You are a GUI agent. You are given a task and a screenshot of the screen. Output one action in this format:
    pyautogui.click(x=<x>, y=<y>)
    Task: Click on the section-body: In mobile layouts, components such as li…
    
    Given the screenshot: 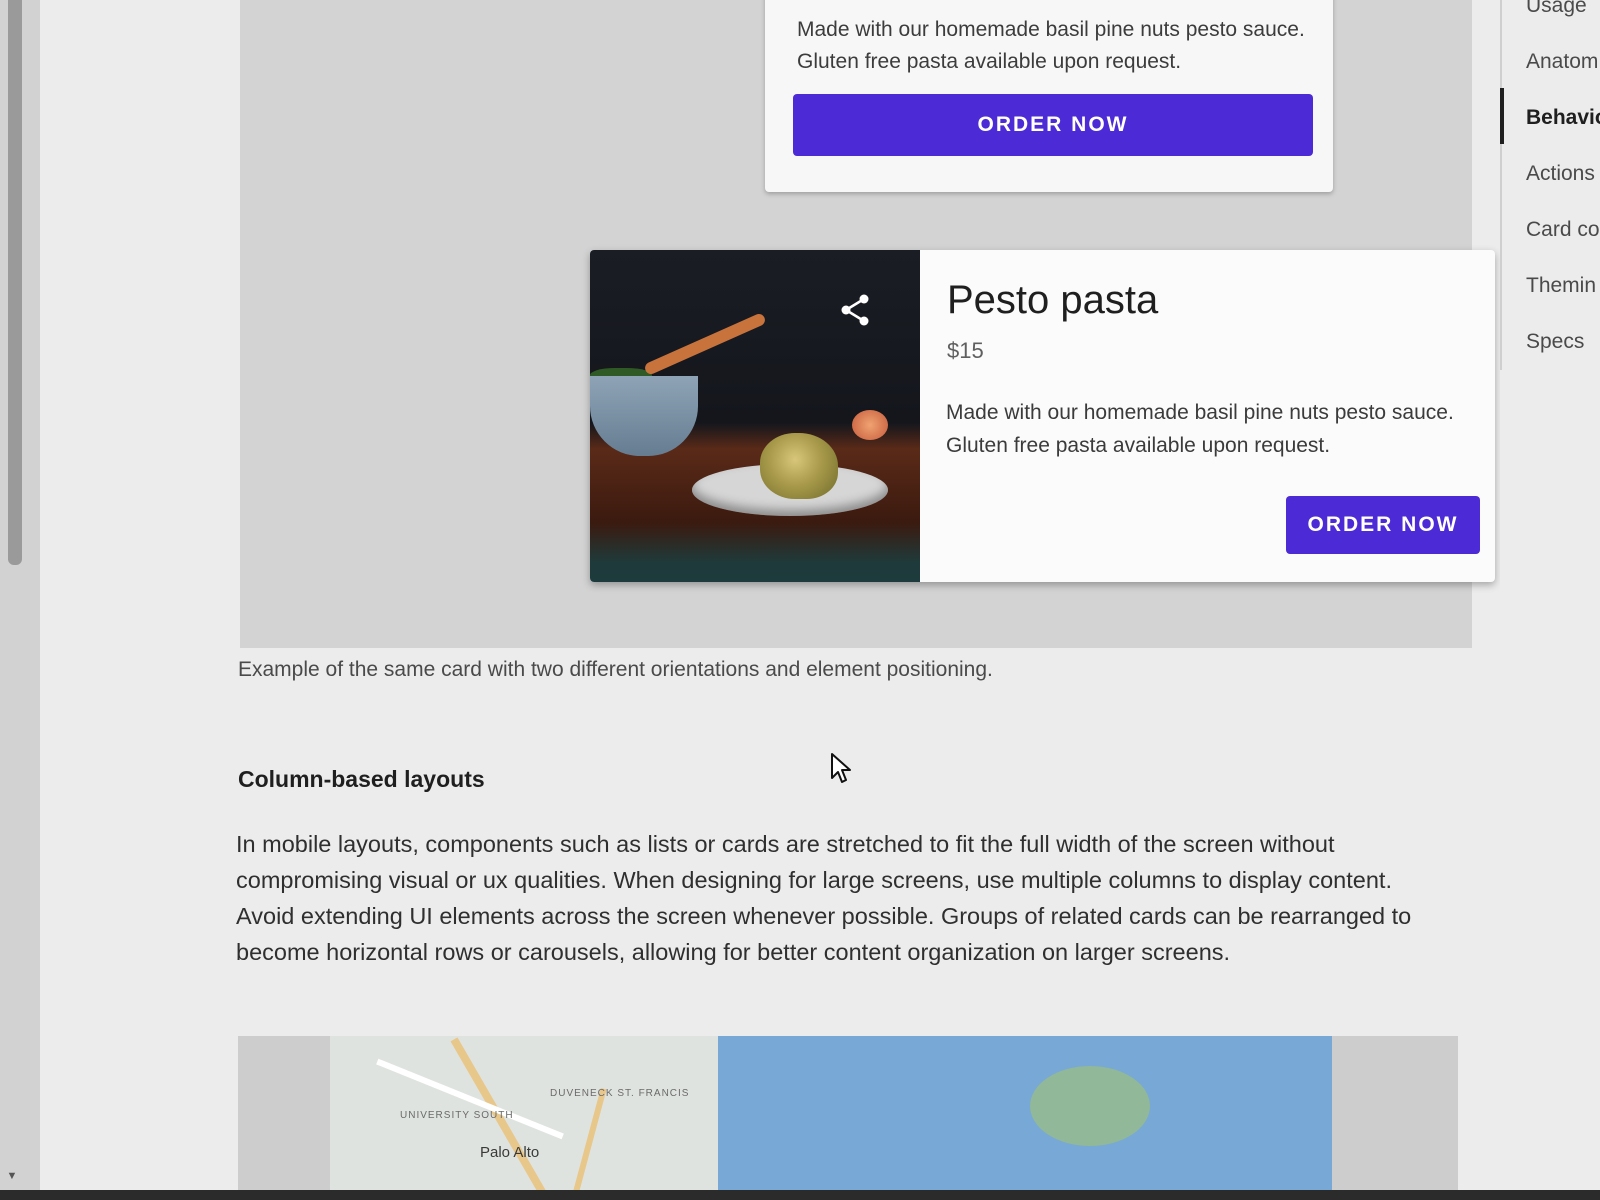 What is the action you would take?
    pyautogui.click(x=824, y=898)
    